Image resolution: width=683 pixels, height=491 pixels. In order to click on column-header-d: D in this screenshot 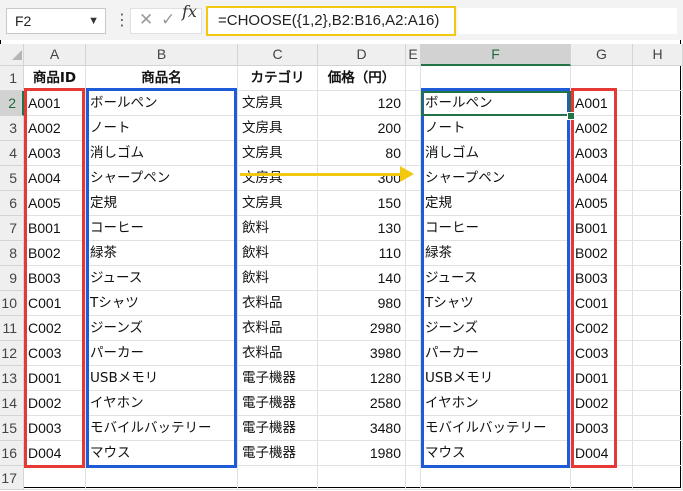, I will do `click(362, 55)`.